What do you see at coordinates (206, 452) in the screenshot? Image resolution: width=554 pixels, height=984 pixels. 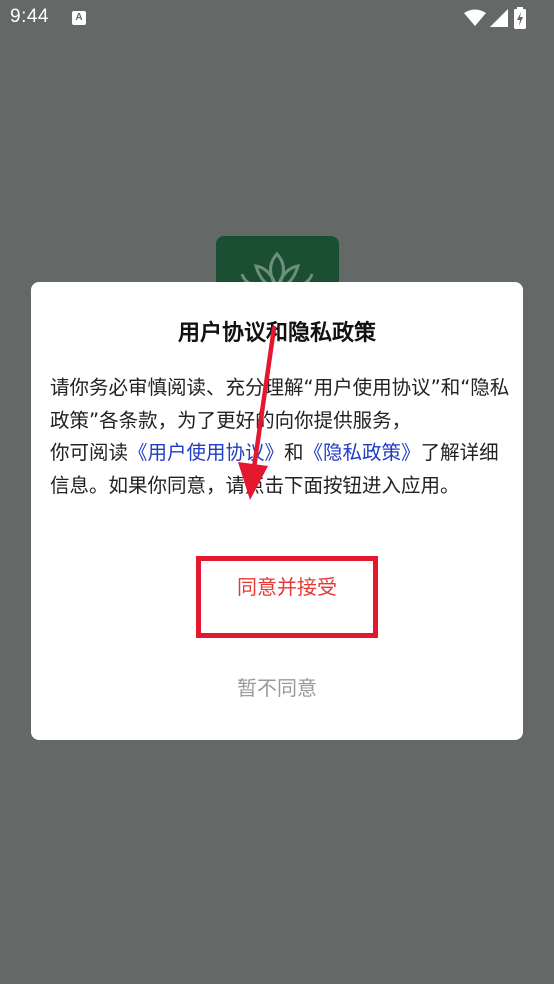 I see `user-agreement-link: 《用户使用协议》` at bounding box center [206, 452].